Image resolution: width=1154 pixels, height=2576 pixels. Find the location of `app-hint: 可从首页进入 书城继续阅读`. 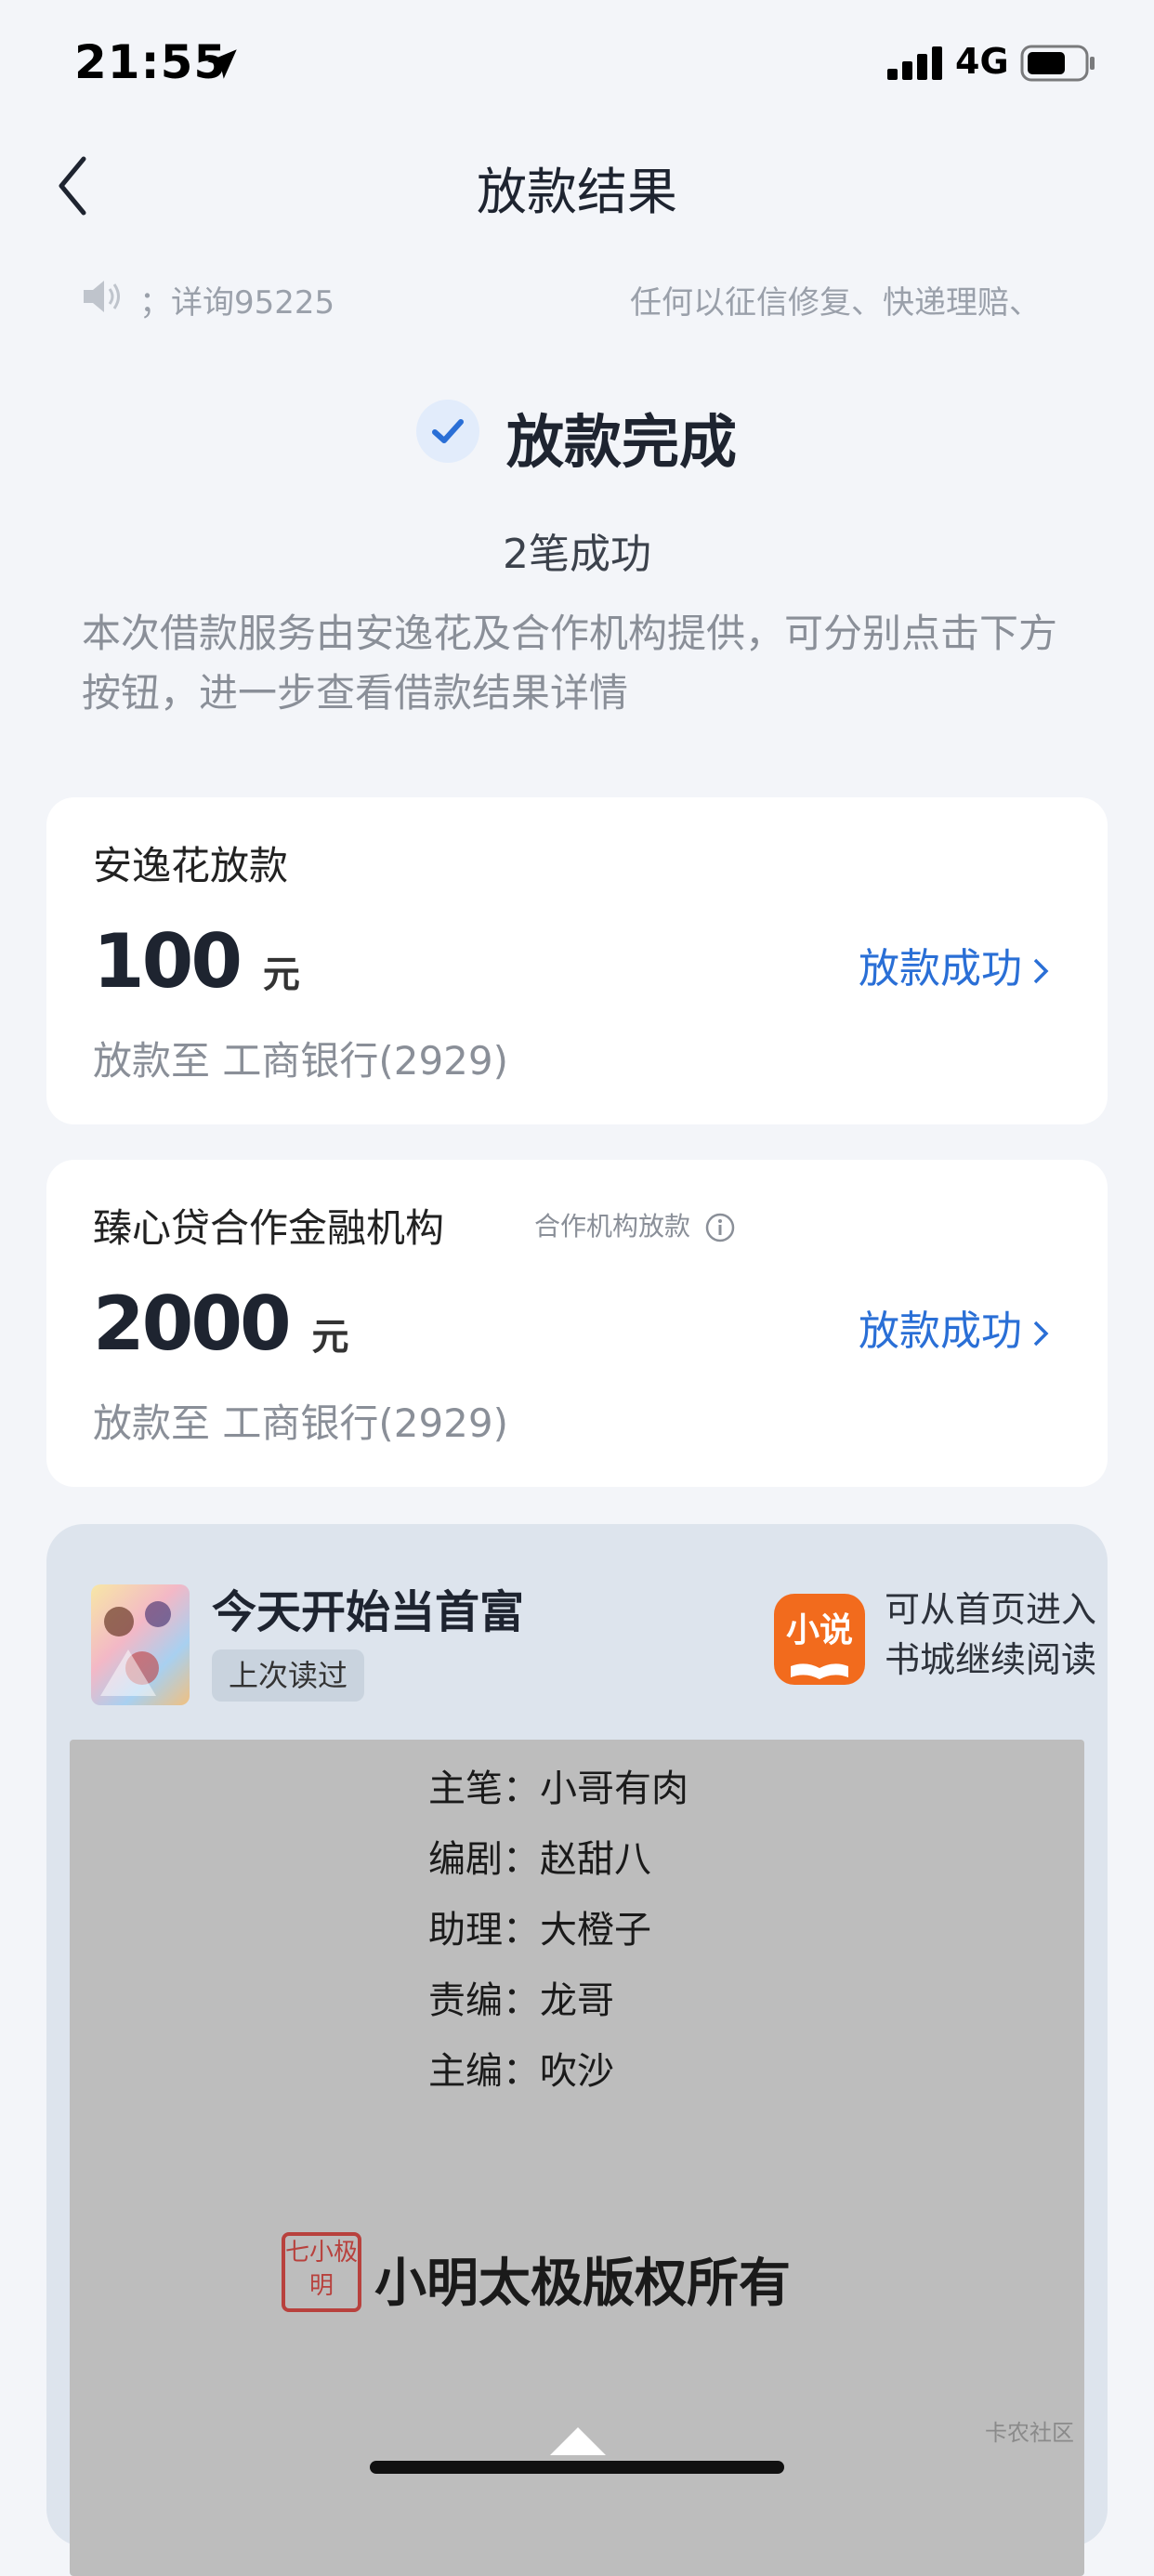

app-hint: 可从首页进入 书城继续阅读 is located at coordinates (991, 1634).